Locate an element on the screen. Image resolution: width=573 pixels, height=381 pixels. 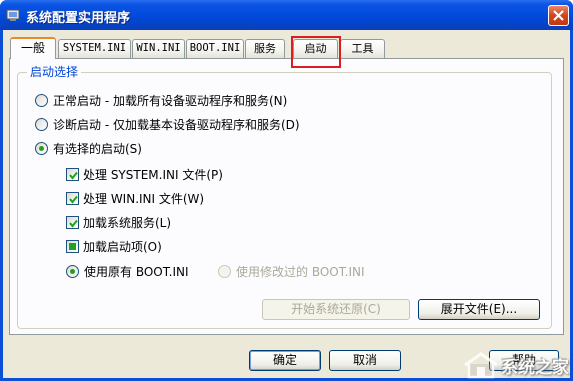
radio-diagnostic-label: 诊断启动 - 仅加载基本设备驱动程序和服务(D) is located at coordinates (176, 125).